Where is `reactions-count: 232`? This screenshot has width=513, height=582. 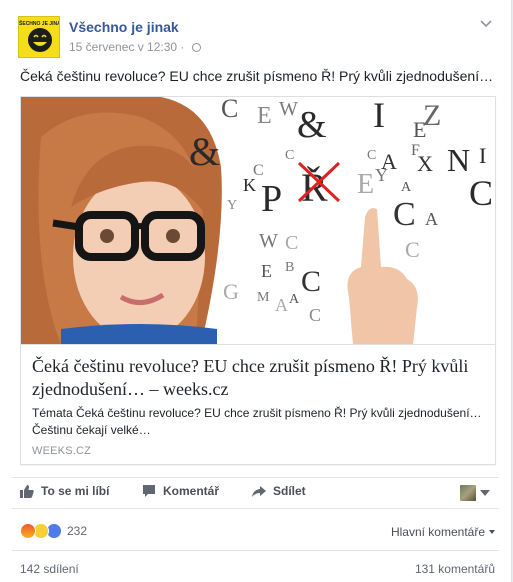 reactions-count: 232 is located at coordinates (77, 531).